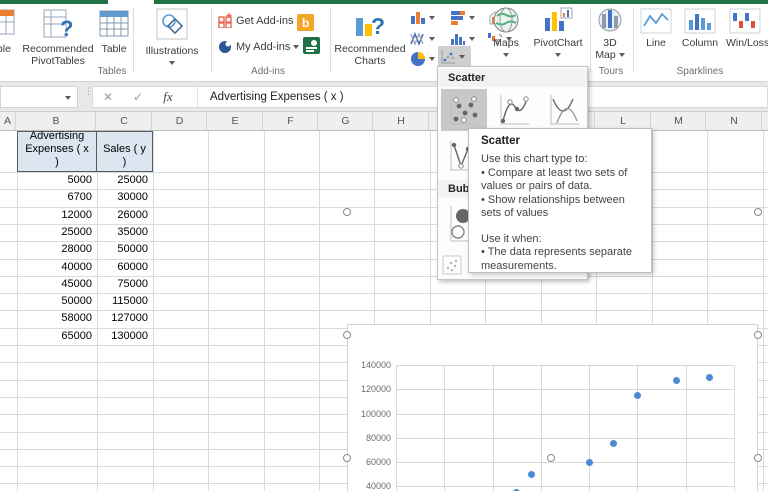 This screenshot has width=768, height=491. I want to click on addins-group-label: Add-ins, so click(268, 71).